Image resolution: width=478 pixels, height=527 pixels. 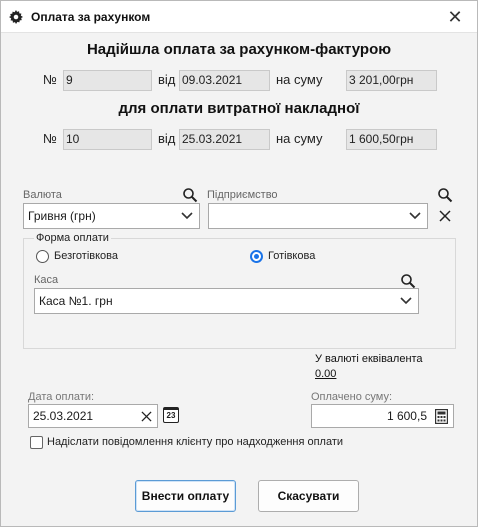 I want to click on currency-label: Валюта, so click(x=42, y=195).